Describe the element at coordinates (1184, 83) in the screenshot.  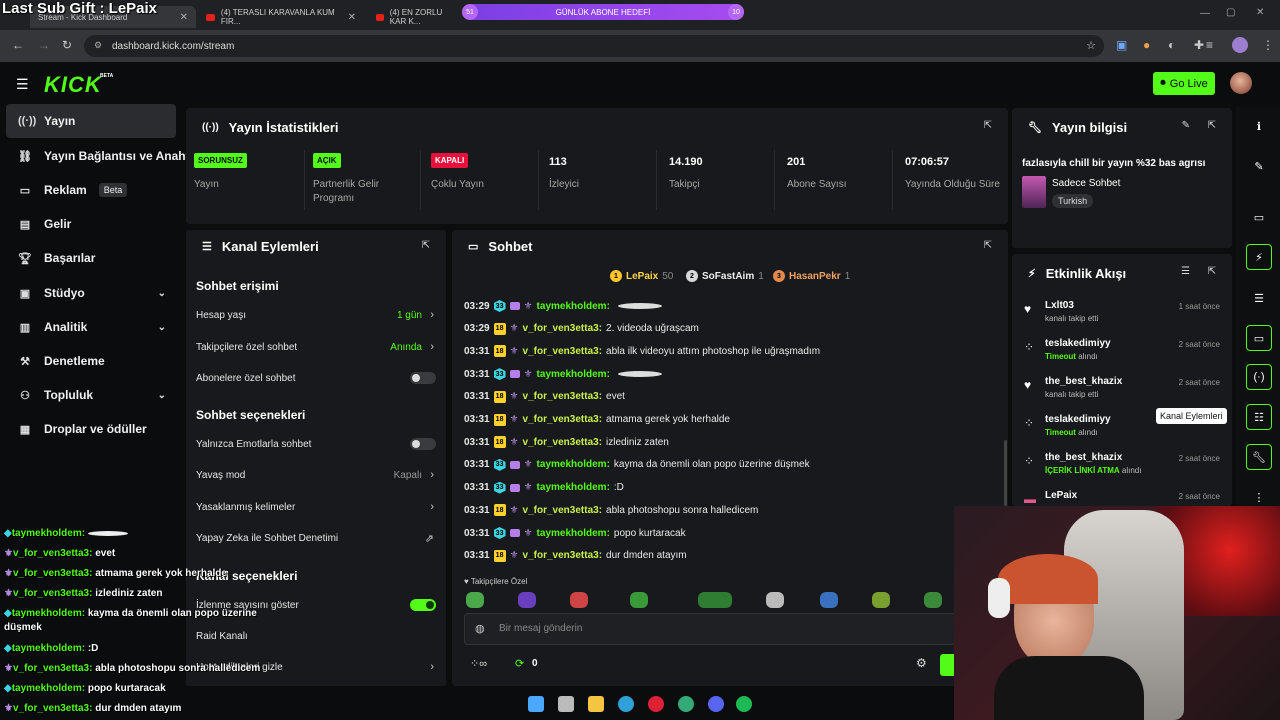
I see `go-live-button: ⏺ Go Live` at that location.